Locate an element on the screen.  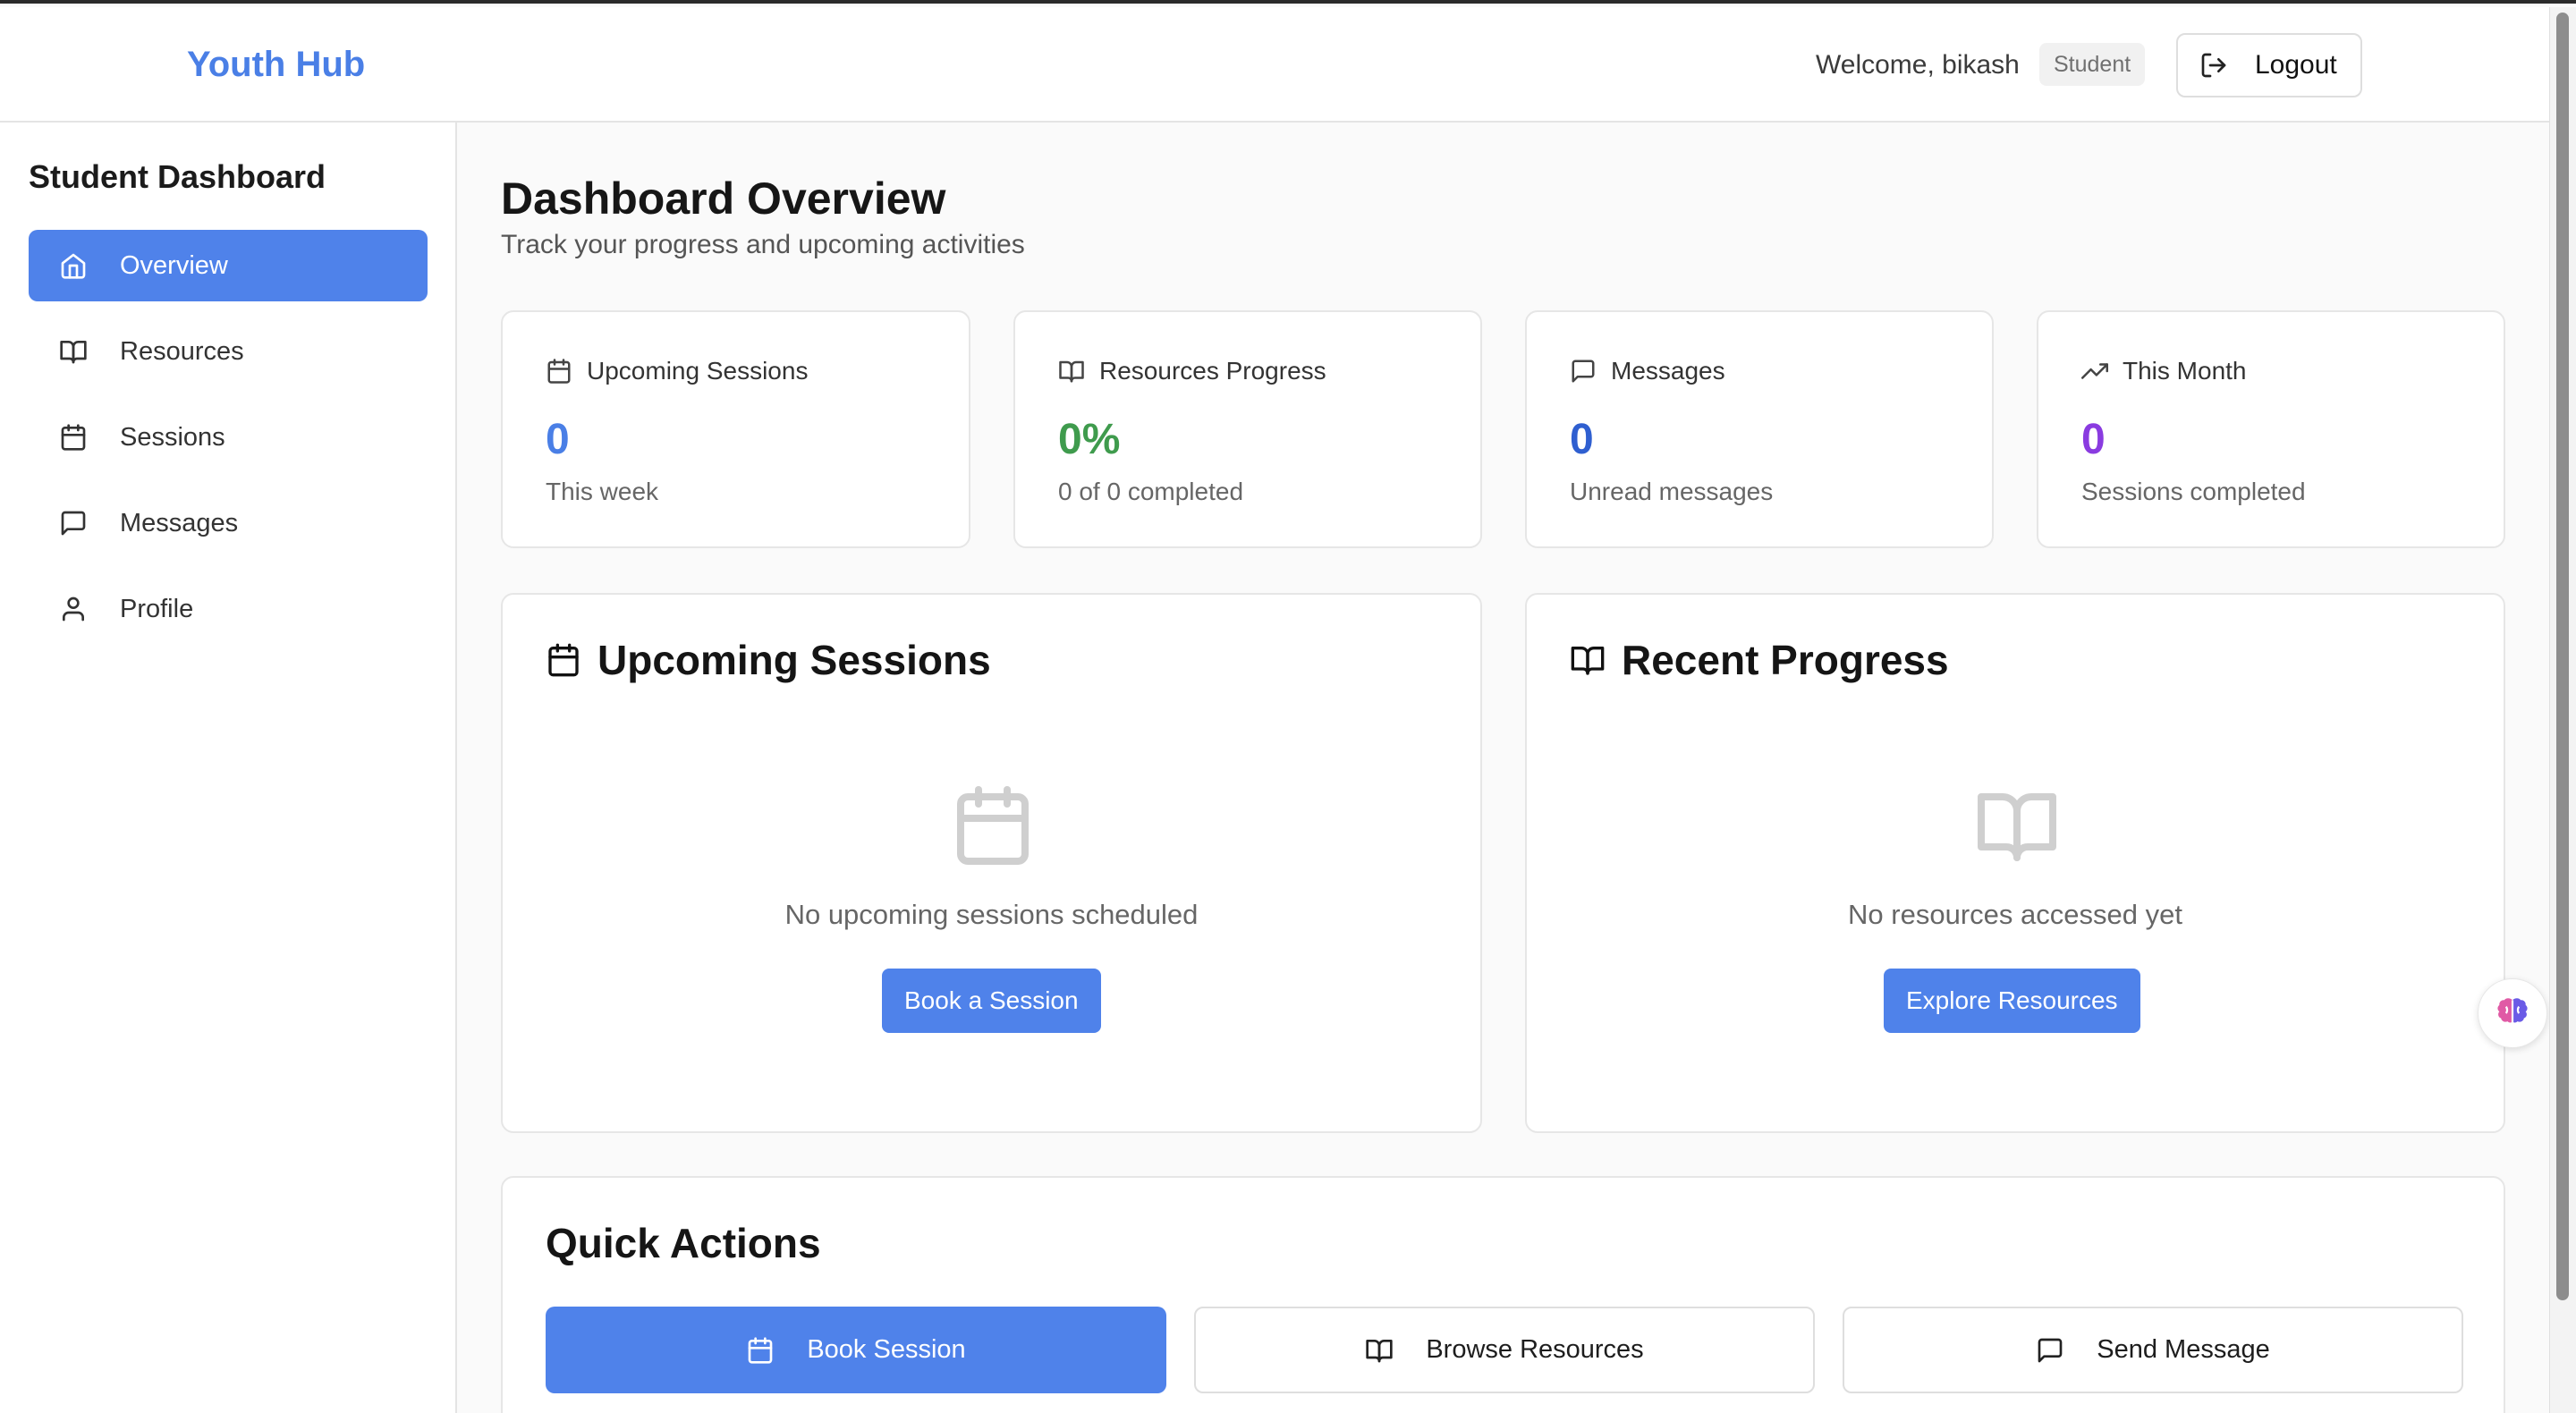
stat-label: Messages is located at coordinates (1668, 371).